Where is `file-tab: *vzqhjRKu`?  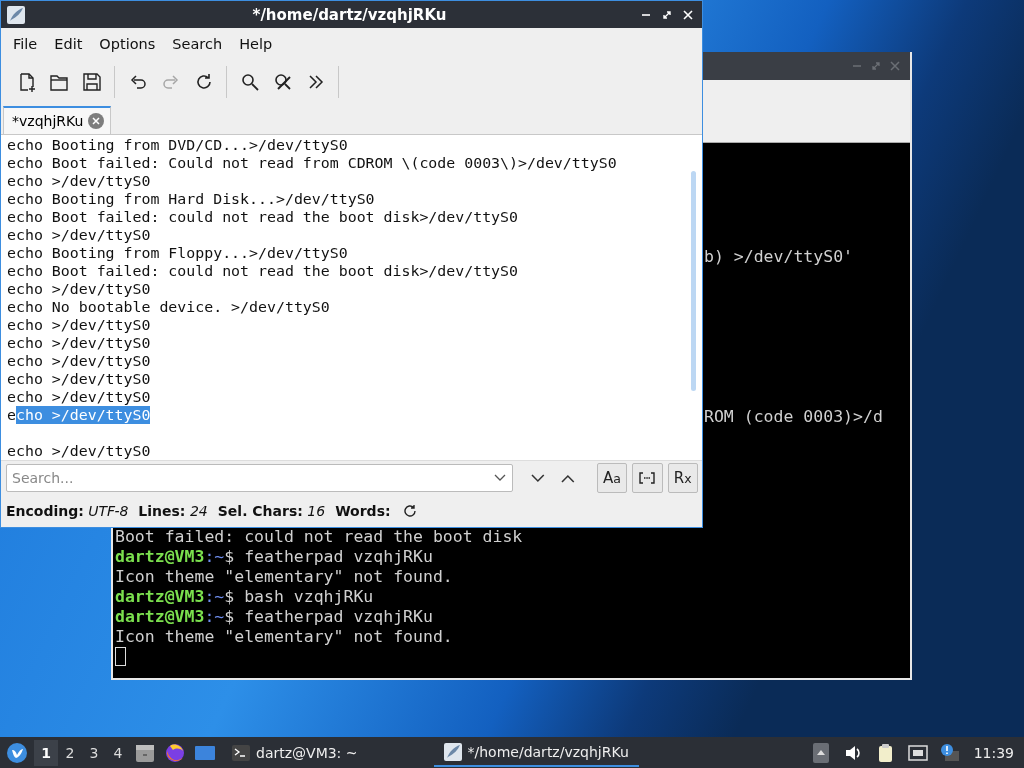
file-tab: *vzqhjRKu is located at coordinates (57, 119).